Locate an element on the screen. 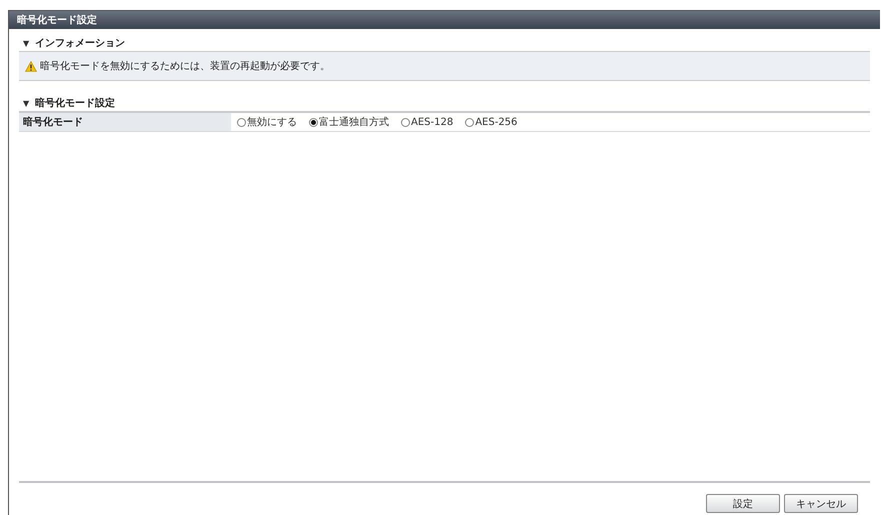 Image resolution: width=882 pixels, height=515 pixels. section-heading: 暗号化モード設定 is located at coordinates (75, 103).